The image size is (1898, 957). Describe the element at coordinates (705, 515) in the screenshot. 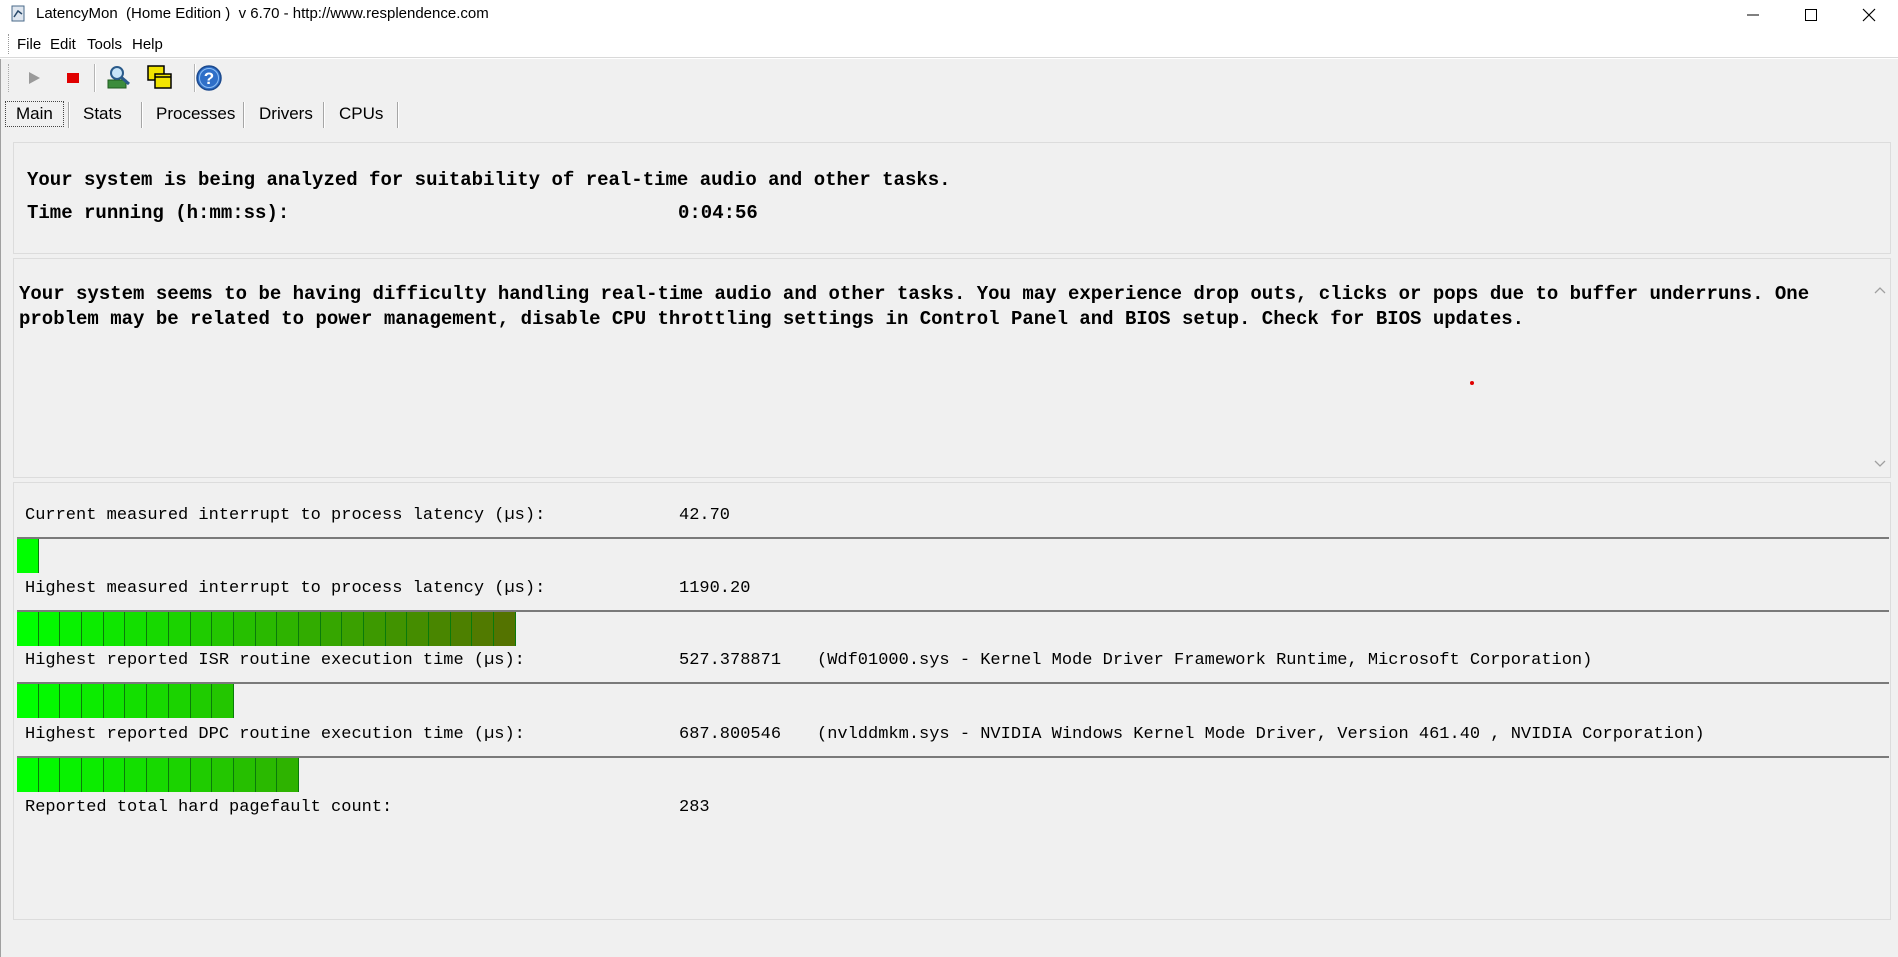

I see `stat-value: 42.70` at that location.